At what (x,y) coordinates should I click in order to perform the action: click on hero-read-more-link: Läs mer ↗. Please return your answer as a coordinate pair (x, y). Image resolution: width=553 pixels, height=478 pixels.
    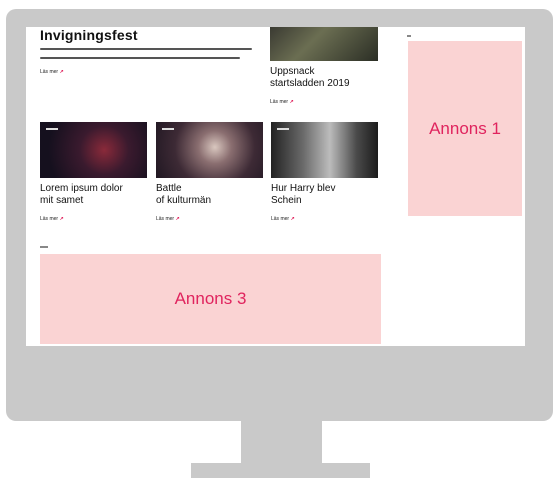
    Looking at the image, I should click on (52, 72).